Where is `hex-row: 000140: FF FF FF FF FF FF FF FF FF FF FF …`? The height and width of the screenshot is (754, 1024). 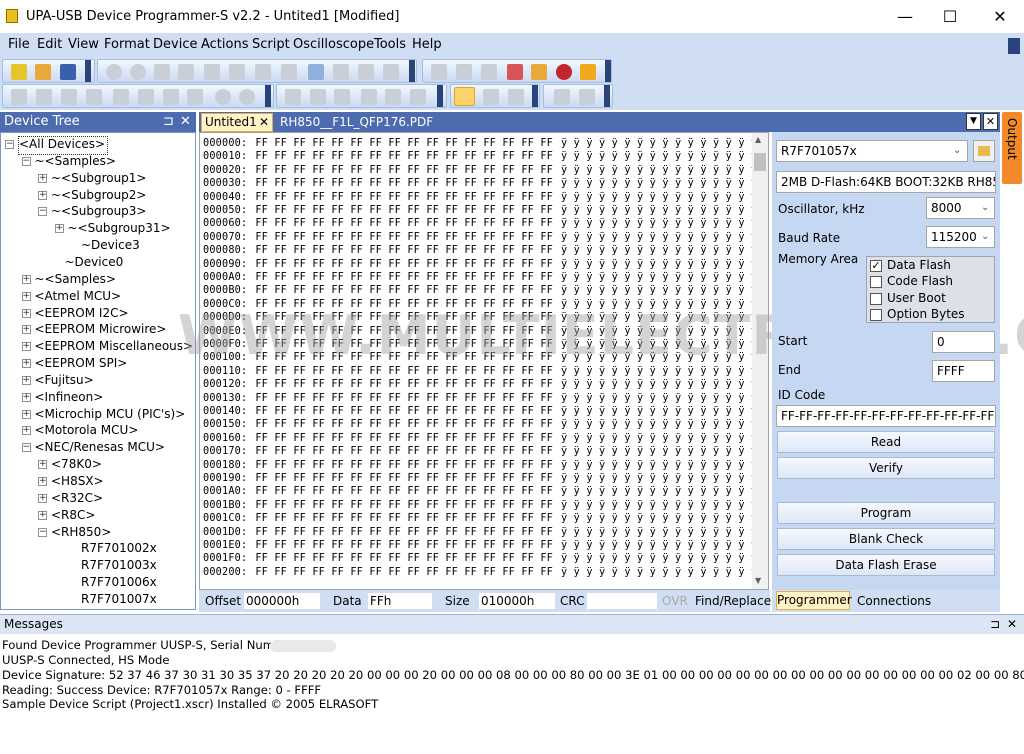
hex-row: 000140: FF FF FF FF FF FF FF FF FF FF FF … is located at coordinates (480, 411).